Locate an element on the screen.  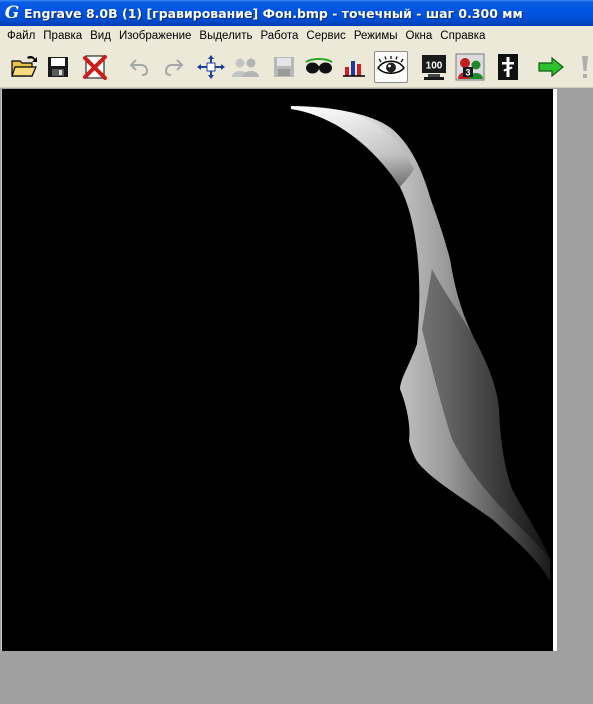
eye-icon is located at coordinates (391, 65).